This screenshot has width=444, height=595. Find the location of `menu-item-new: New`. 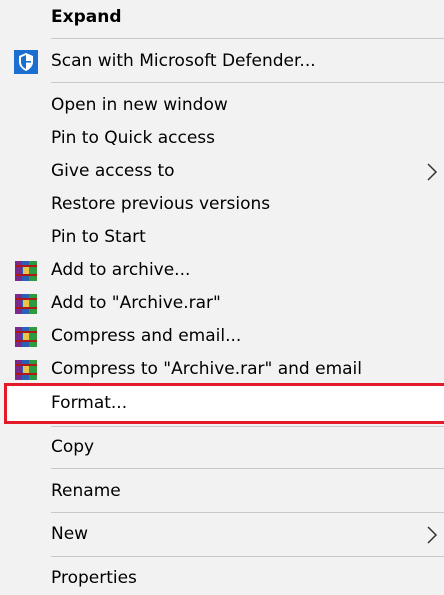

menu-item-new: New is located at coordinates (222, 534).